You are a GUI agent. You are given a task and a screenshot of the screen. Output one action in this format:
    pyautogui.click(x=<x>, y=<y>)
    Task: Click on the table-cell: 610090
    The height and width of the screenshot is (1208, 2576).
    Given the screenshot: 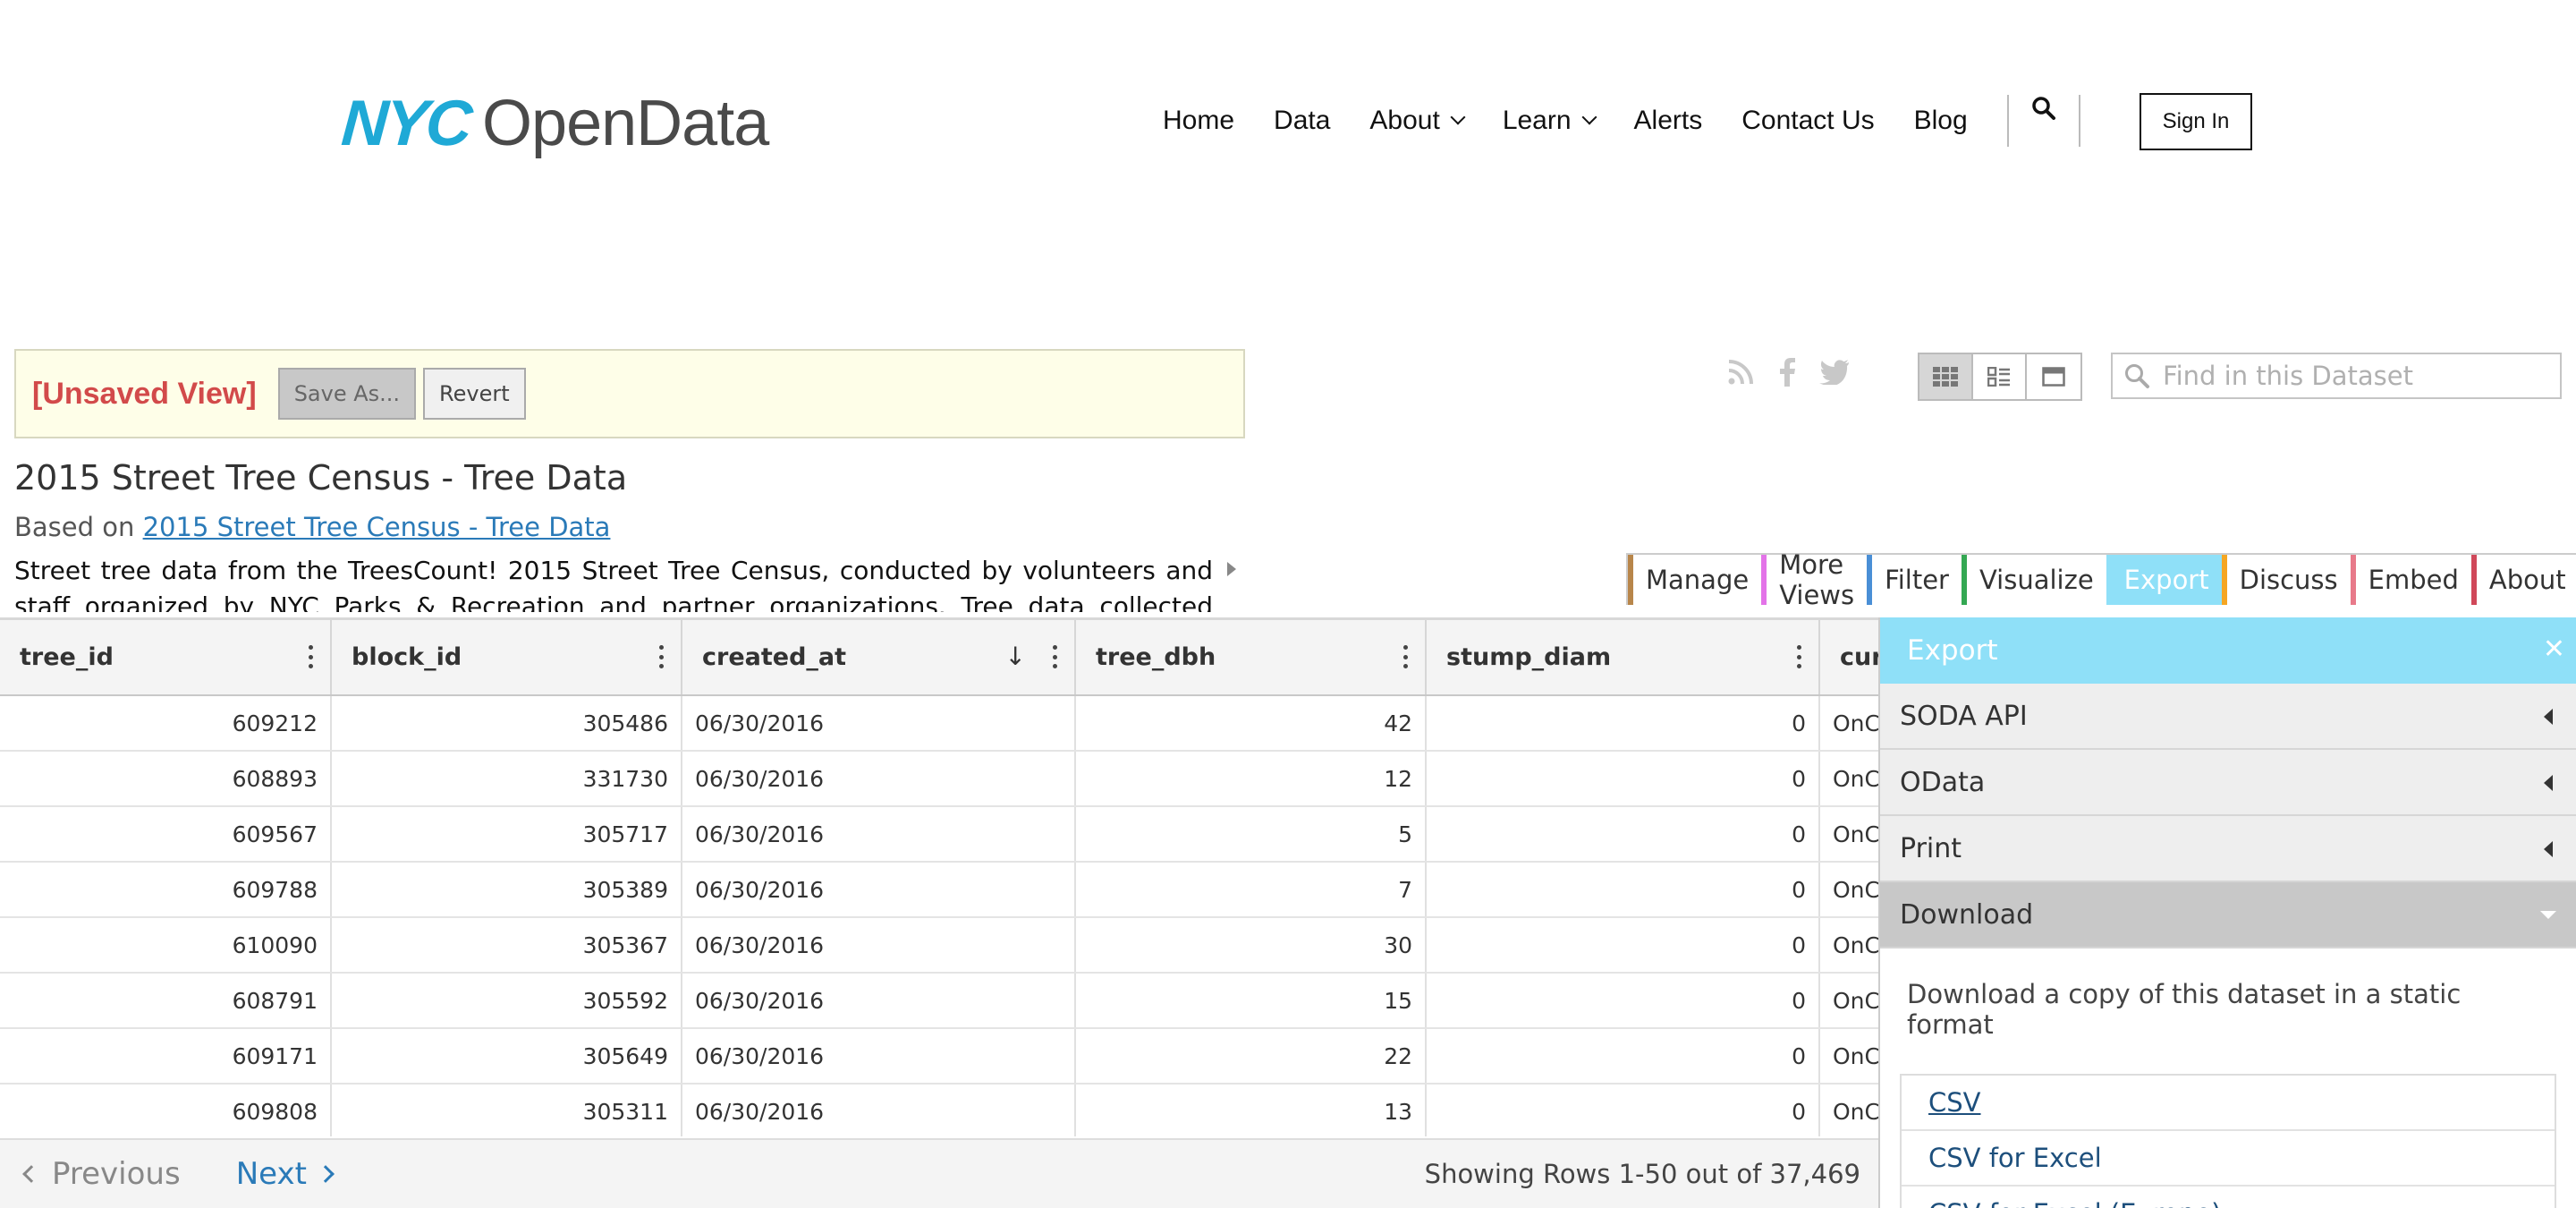 What is the action you would take?
    pyautogui.click(x=166, y=946)
    